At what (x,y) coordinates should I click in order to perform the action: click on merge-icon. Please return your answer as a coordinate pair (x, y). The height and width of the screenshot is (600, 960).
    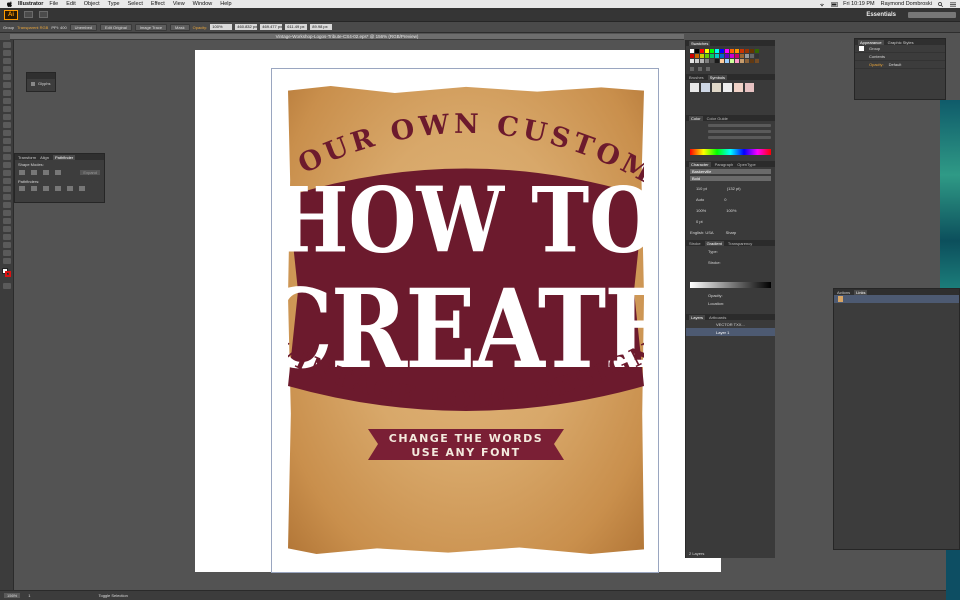
    Looking at the image, I should click on (46, 188).